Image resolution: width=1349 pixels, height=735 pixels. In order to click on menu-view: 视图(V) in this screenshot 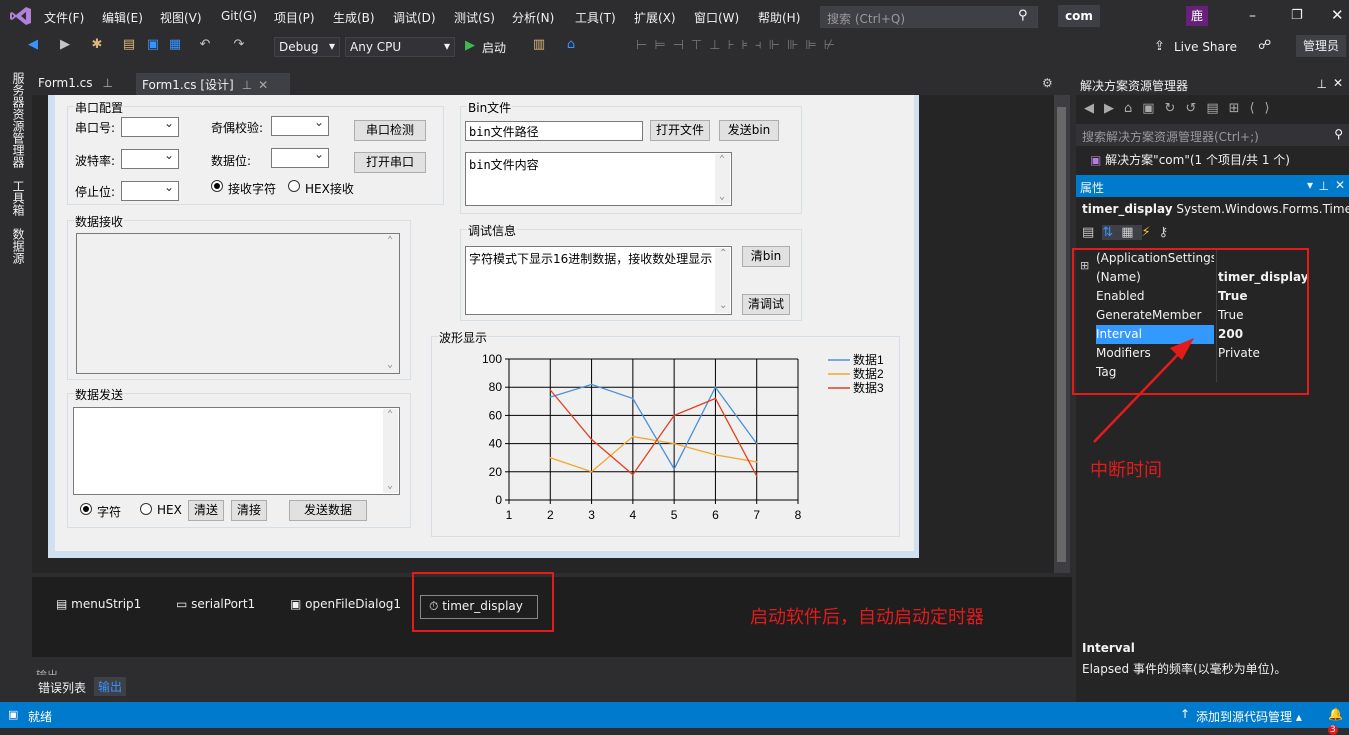, I will do `click(181, 17)`.